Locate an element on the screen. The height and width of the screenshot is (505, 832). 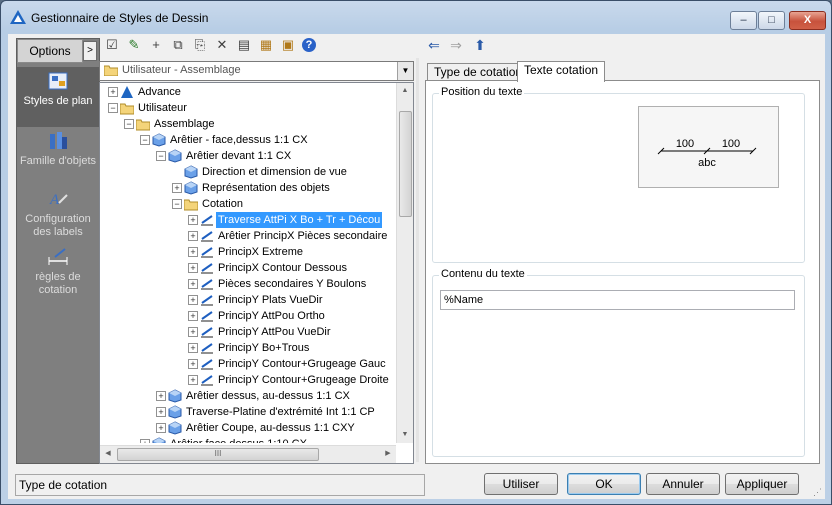
tree-row: + Pièces secondaires Y Boulons is located at coordinates (248, 284).